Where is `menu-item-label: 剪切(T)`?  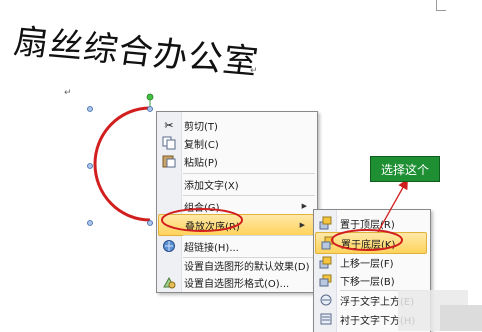 menu-item-label: 剪切(T) is located at coordinates (201, 127).